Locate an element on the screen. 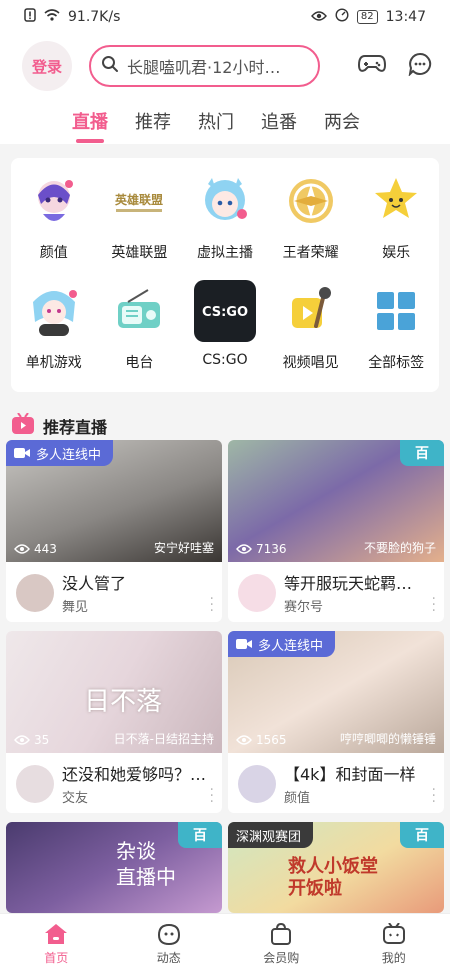  viewer-number: 1565 is located at coordinates (271, 740).